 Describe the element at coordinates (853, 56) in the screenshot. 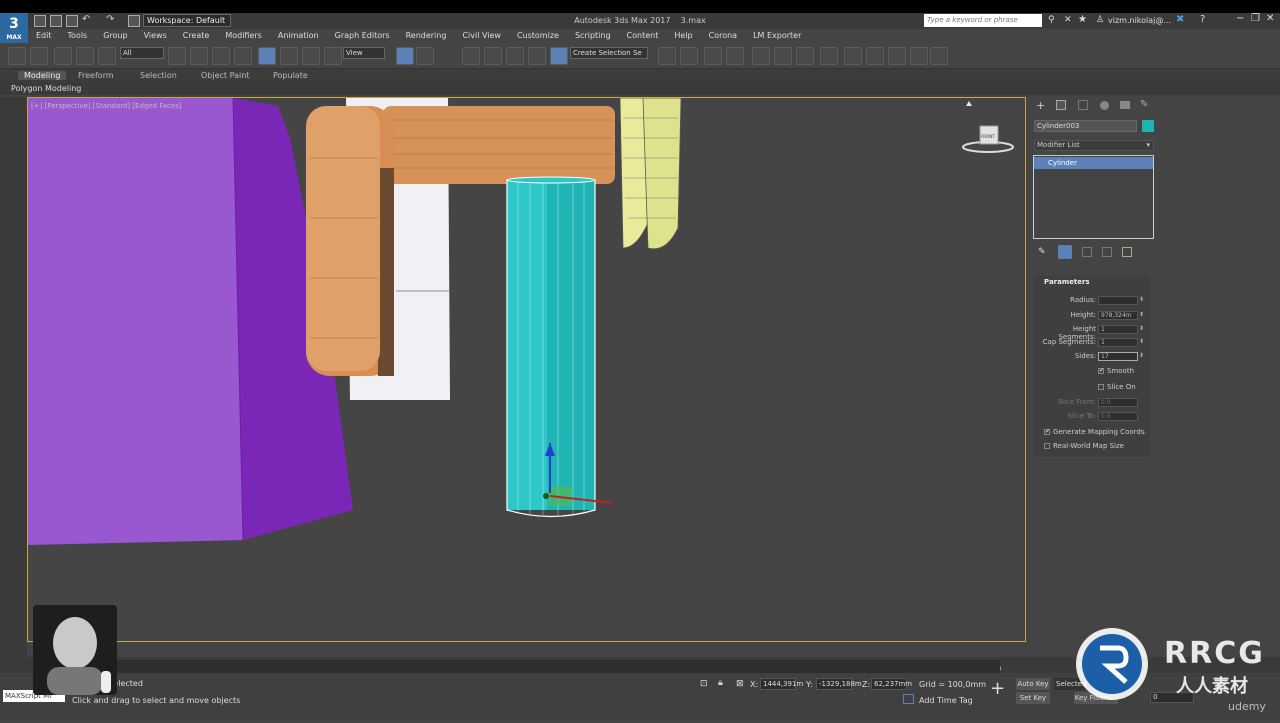

I see `render-setup-icon` at that location.